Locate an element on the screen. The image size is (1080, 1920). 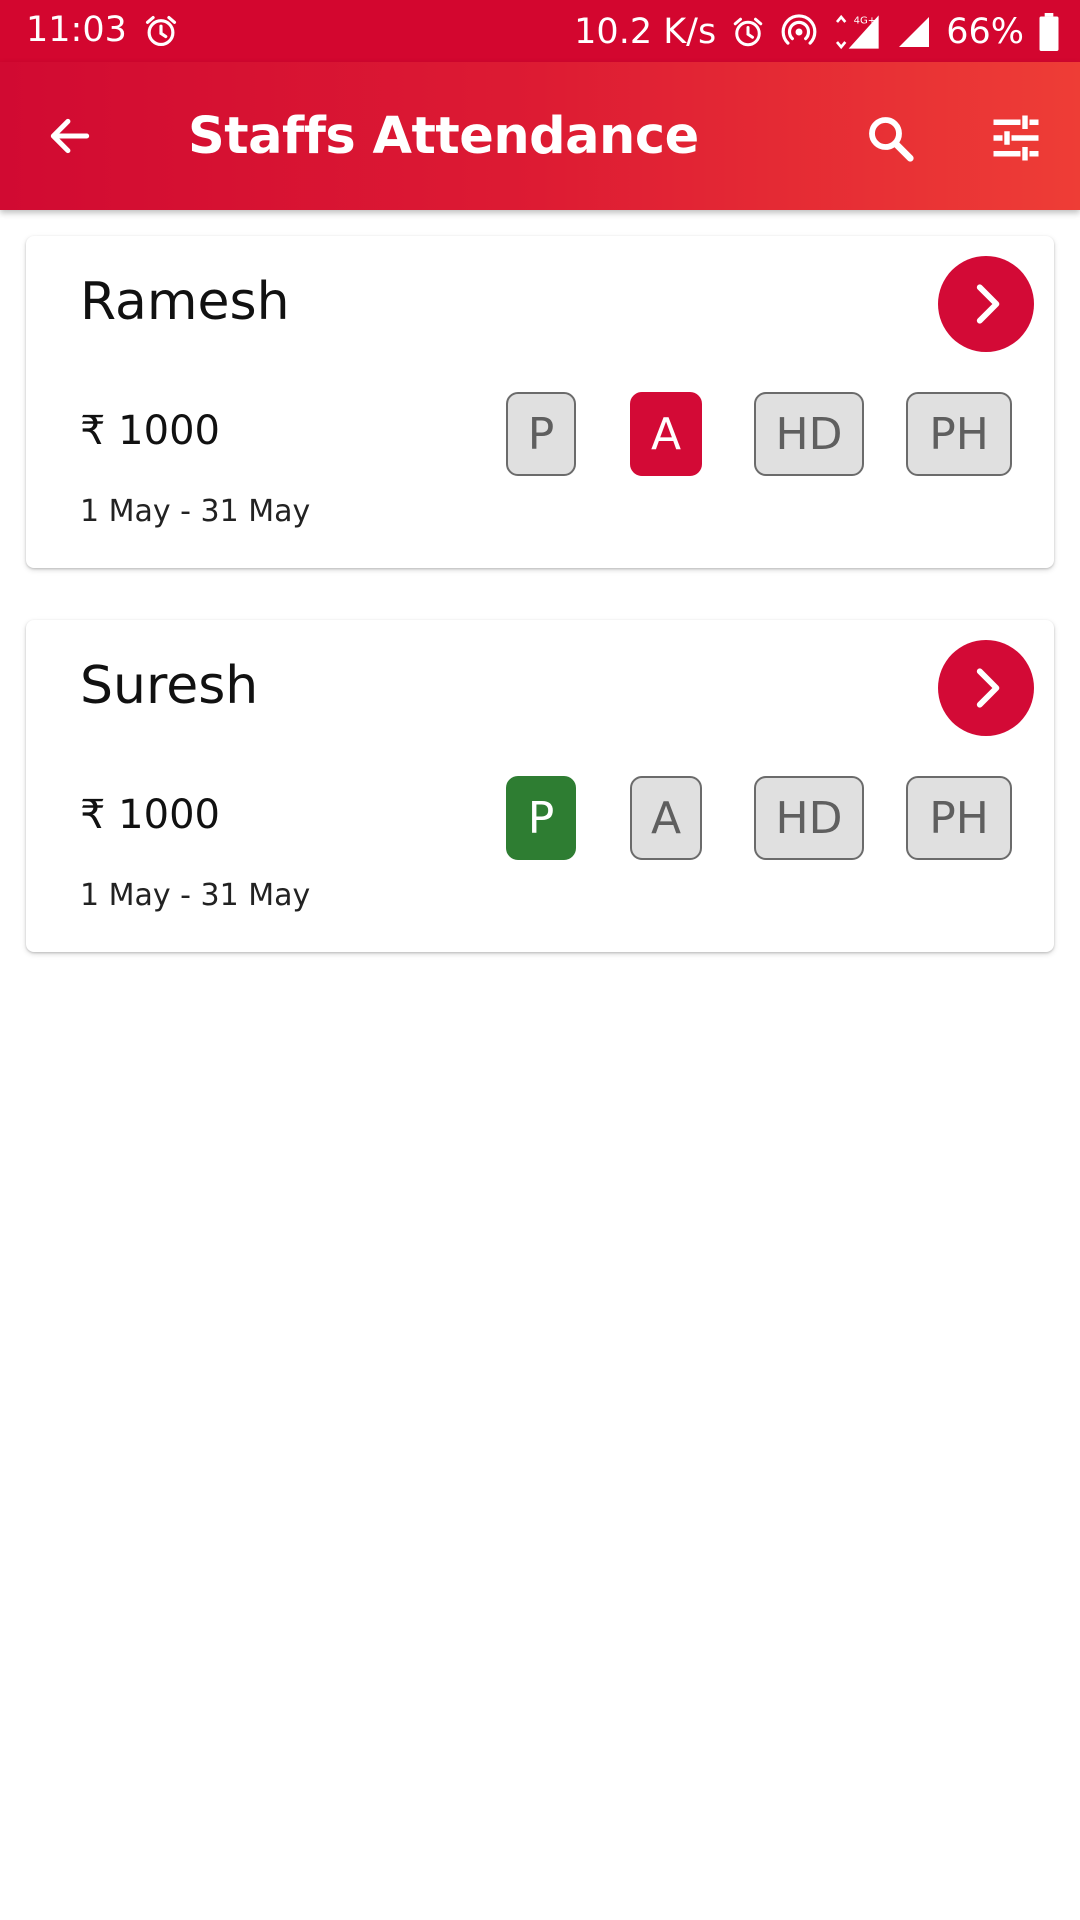
filter-button is located at coordinates (1016, 138).